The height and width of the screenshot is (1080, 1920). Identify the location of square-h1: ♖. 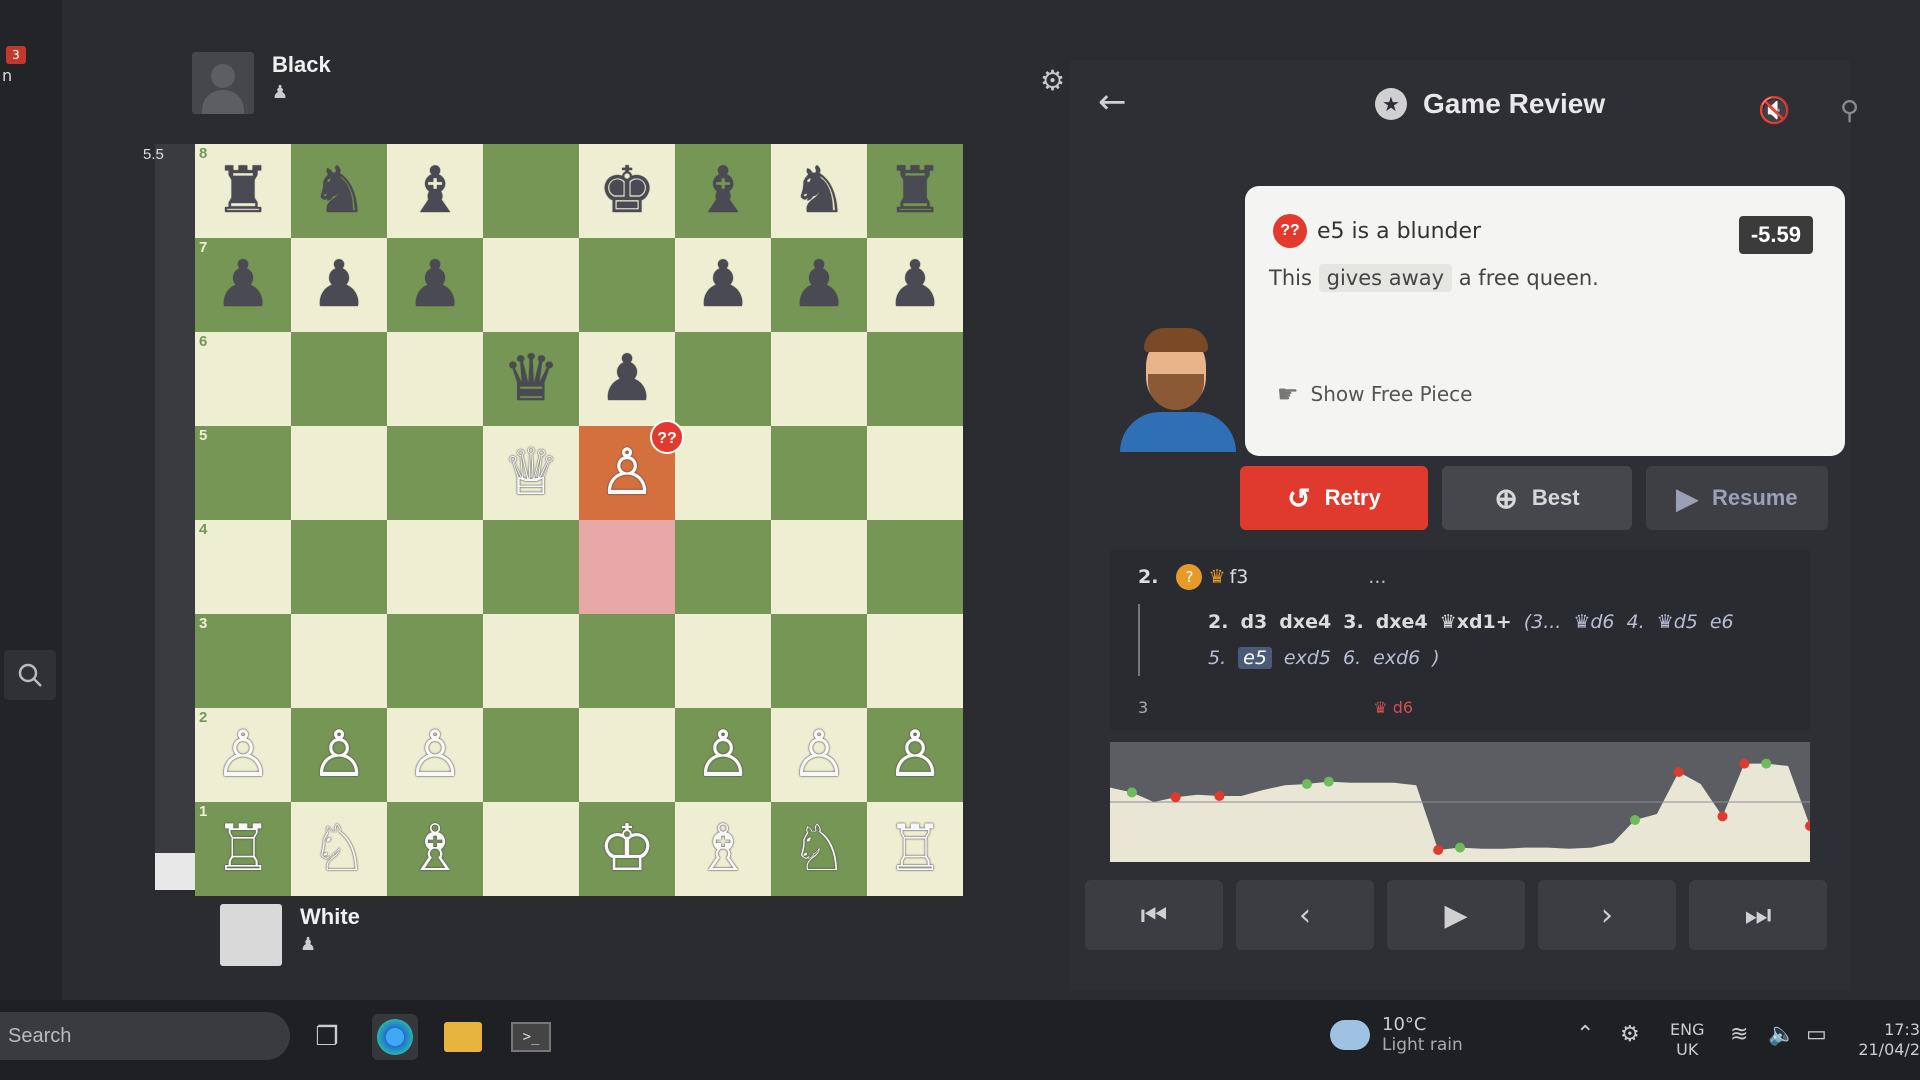
(915, 849).